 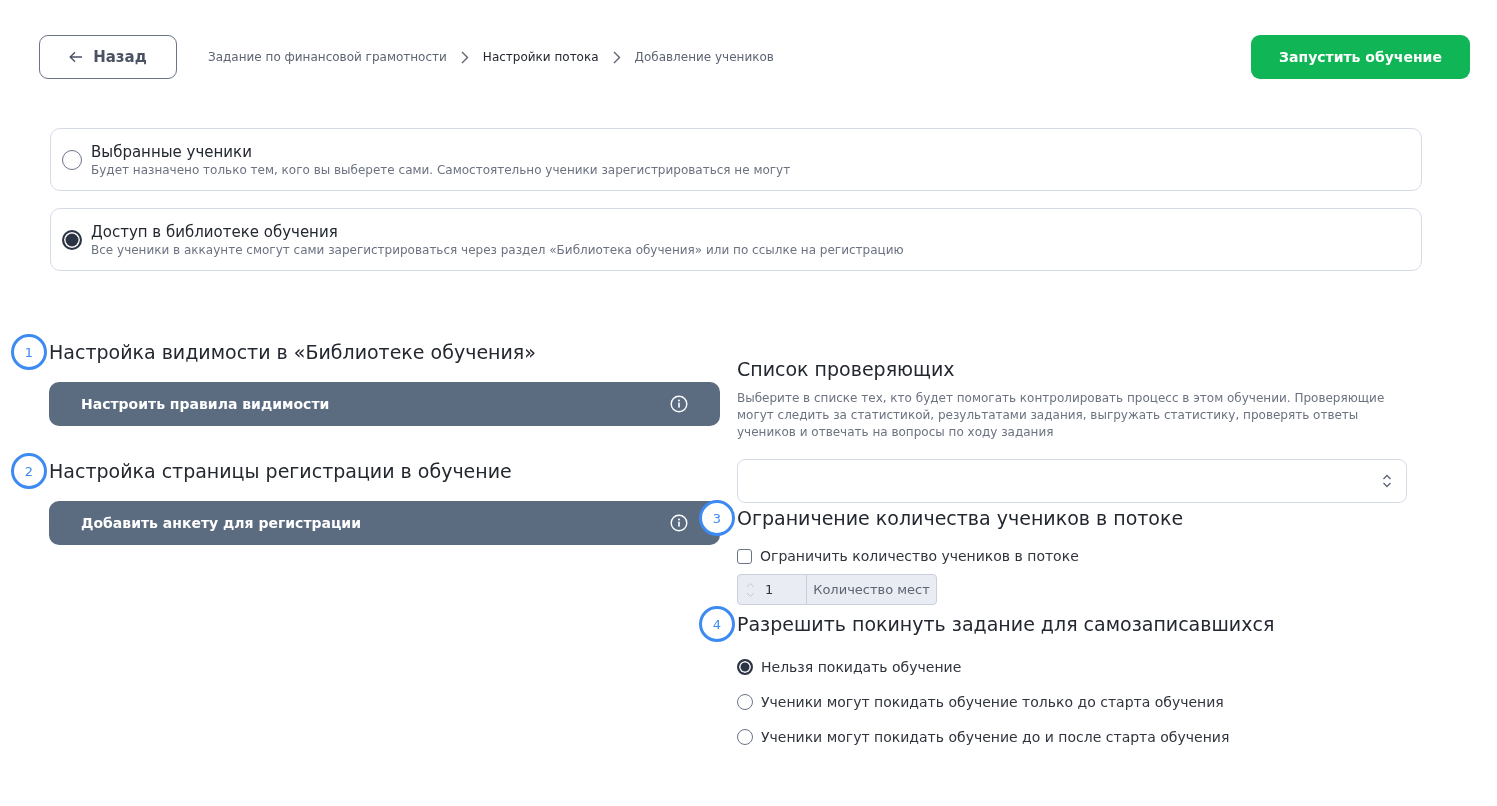 I want to click on radio-label: Нельзя покидать обучение, so click(x=861, y=667).